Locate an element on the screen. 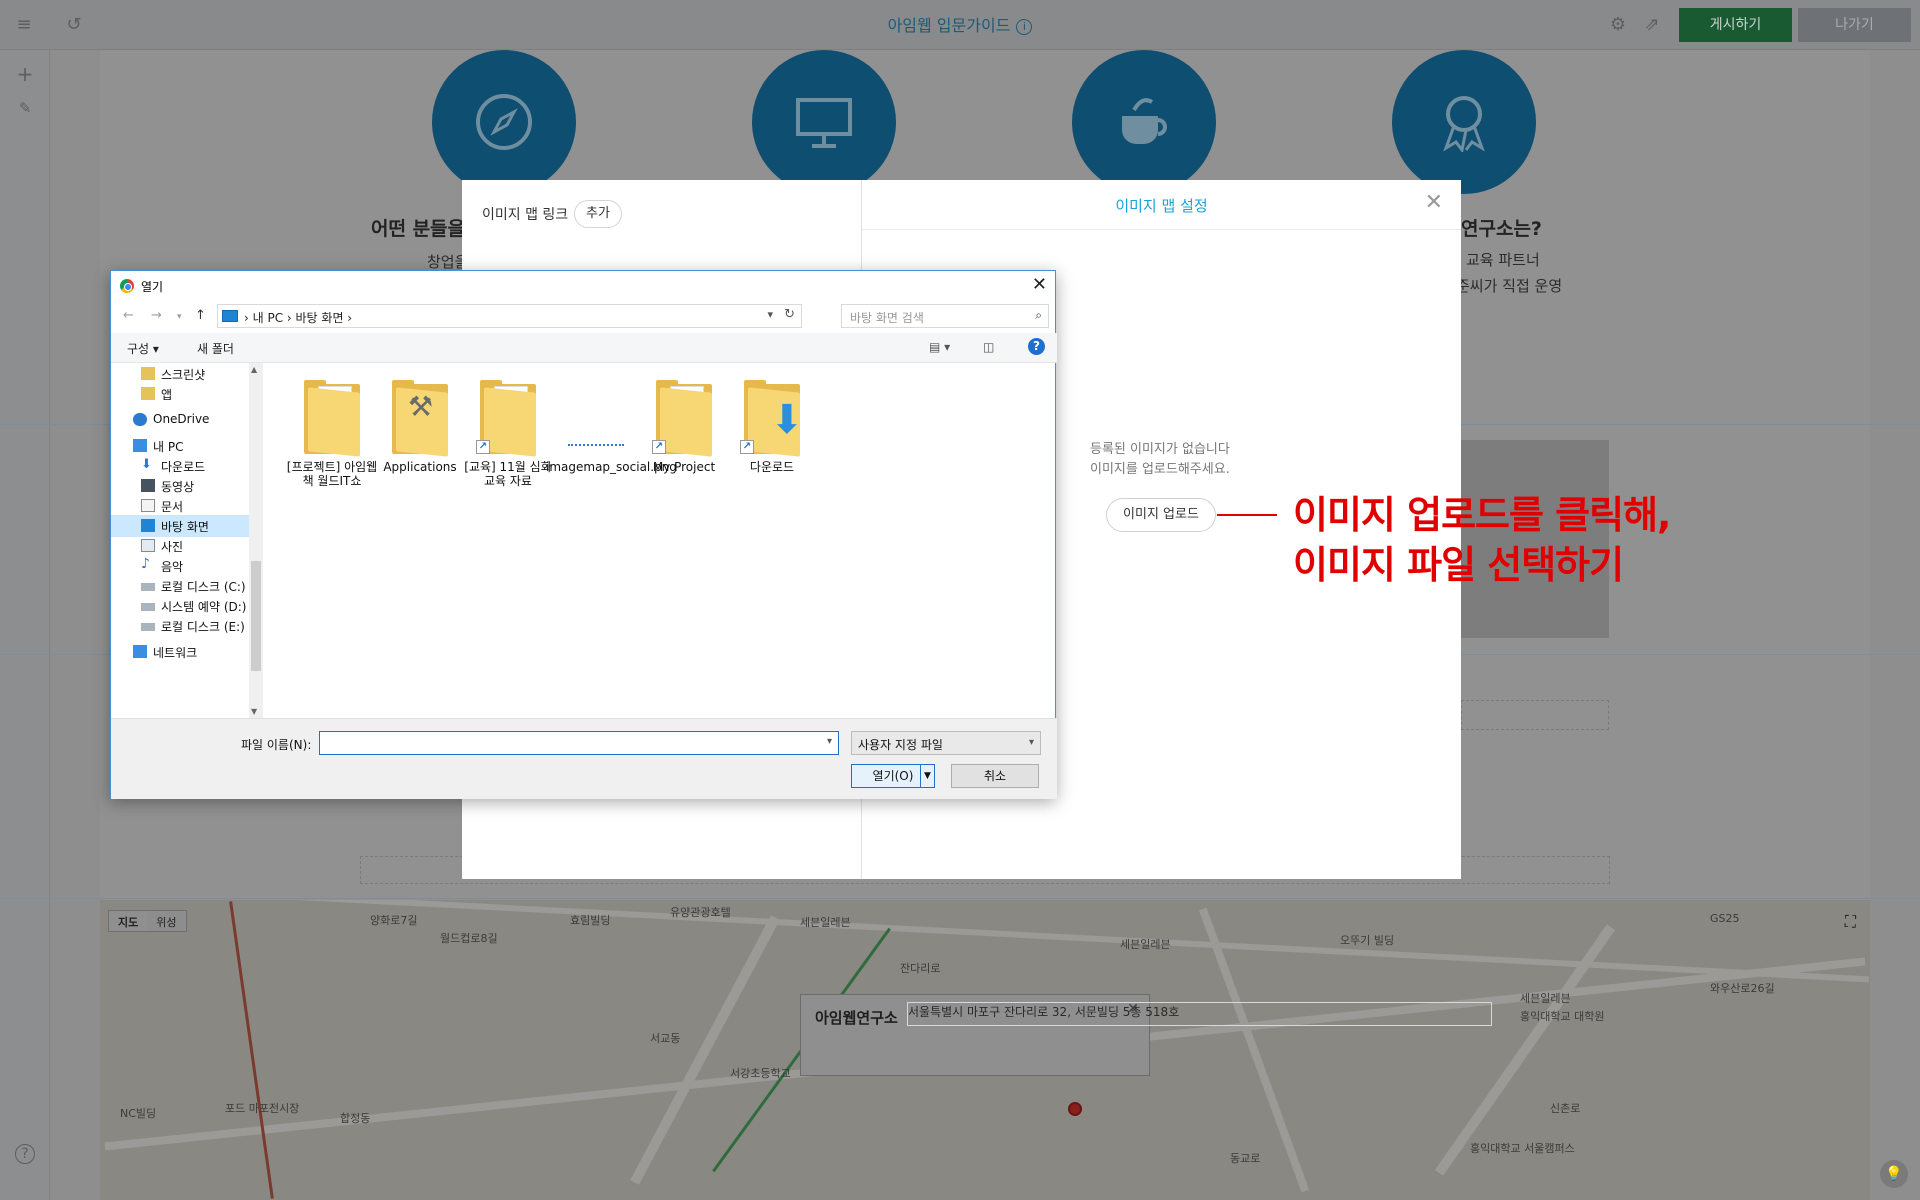 The height and width of the screenshot is (1200, 1920). file-item: ⬇ ↗ 다운로드 is located at coordinates (772, 426).